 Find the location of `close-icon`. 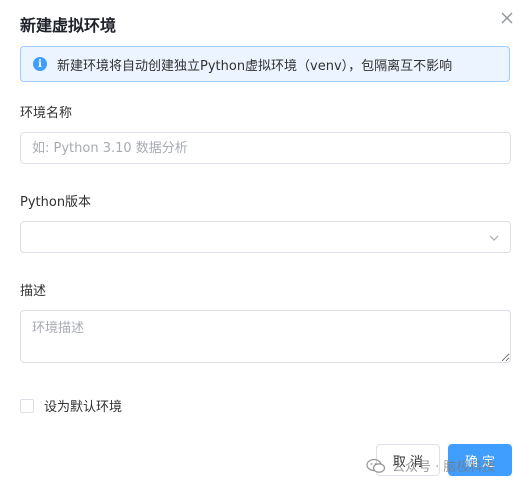

close-icon is located at coordinates (507, 18).